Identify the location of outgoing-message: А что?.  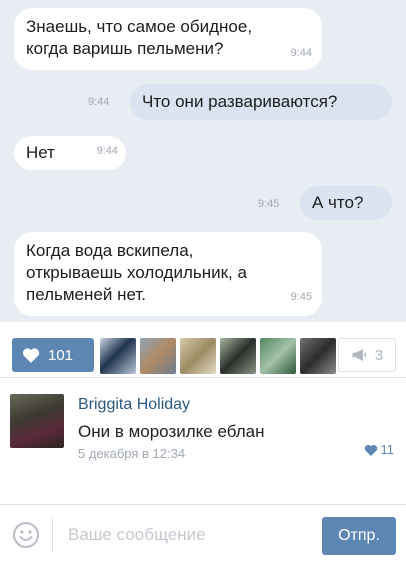
(346, 203).